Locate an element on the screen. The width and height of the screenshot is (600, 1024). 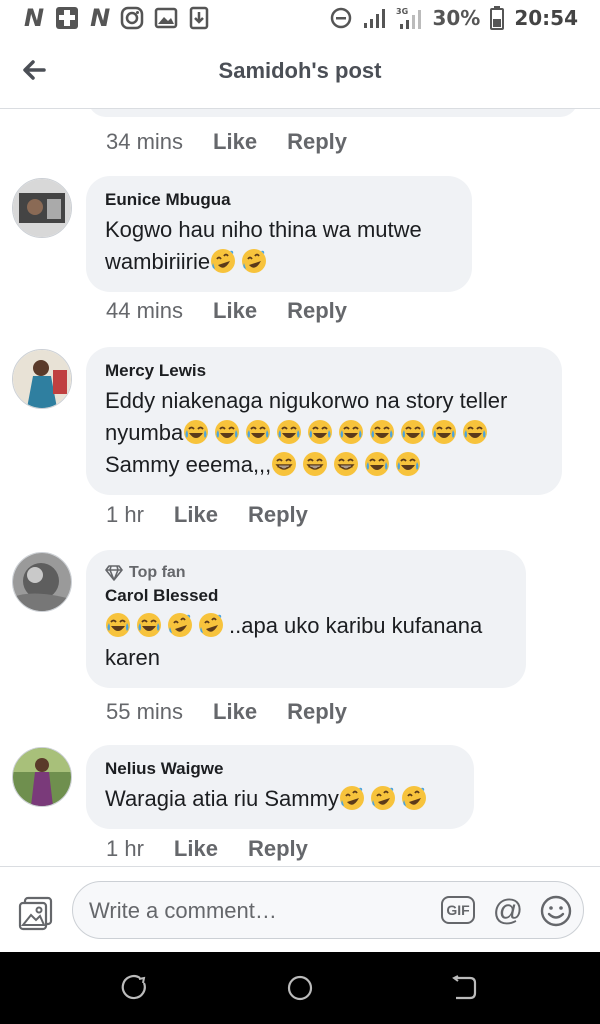
photo-button is located at coordinates (36, 913).